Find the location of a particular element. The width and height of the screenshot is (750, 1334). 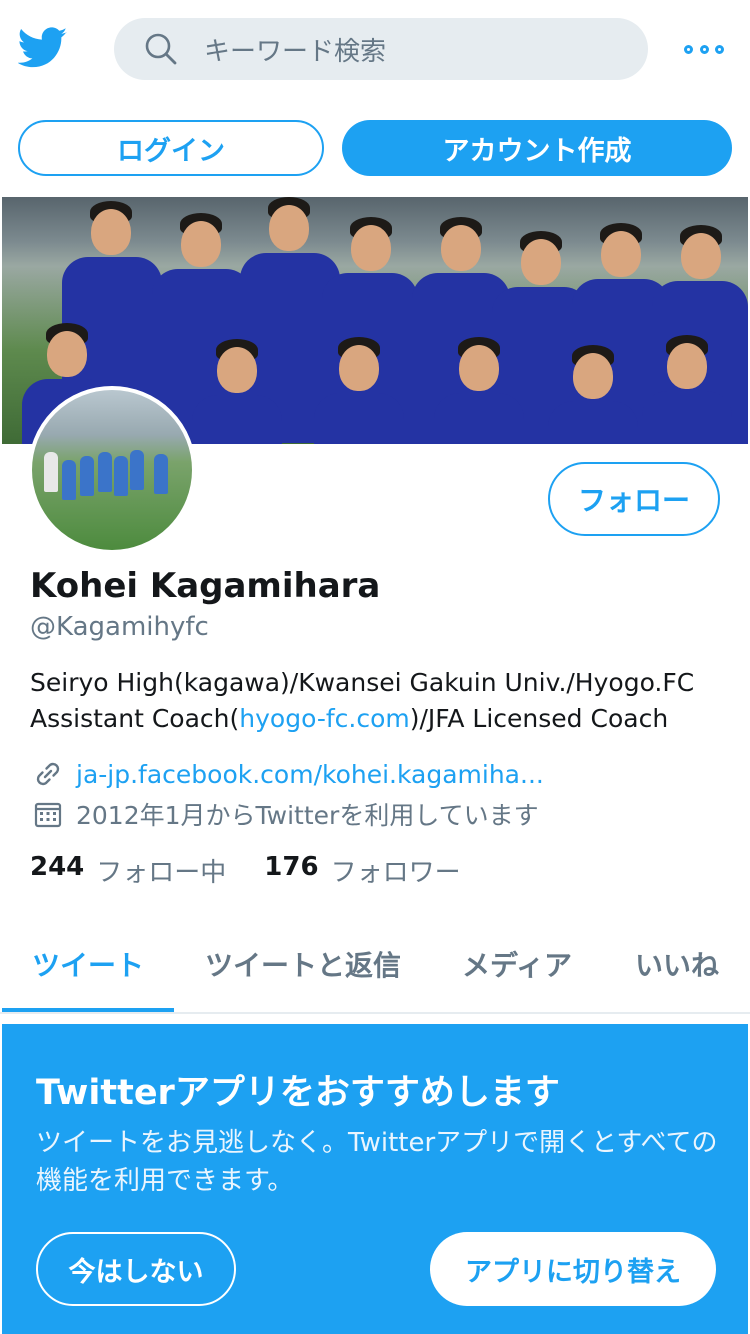

link-icon is located at coordinates (48, 774).